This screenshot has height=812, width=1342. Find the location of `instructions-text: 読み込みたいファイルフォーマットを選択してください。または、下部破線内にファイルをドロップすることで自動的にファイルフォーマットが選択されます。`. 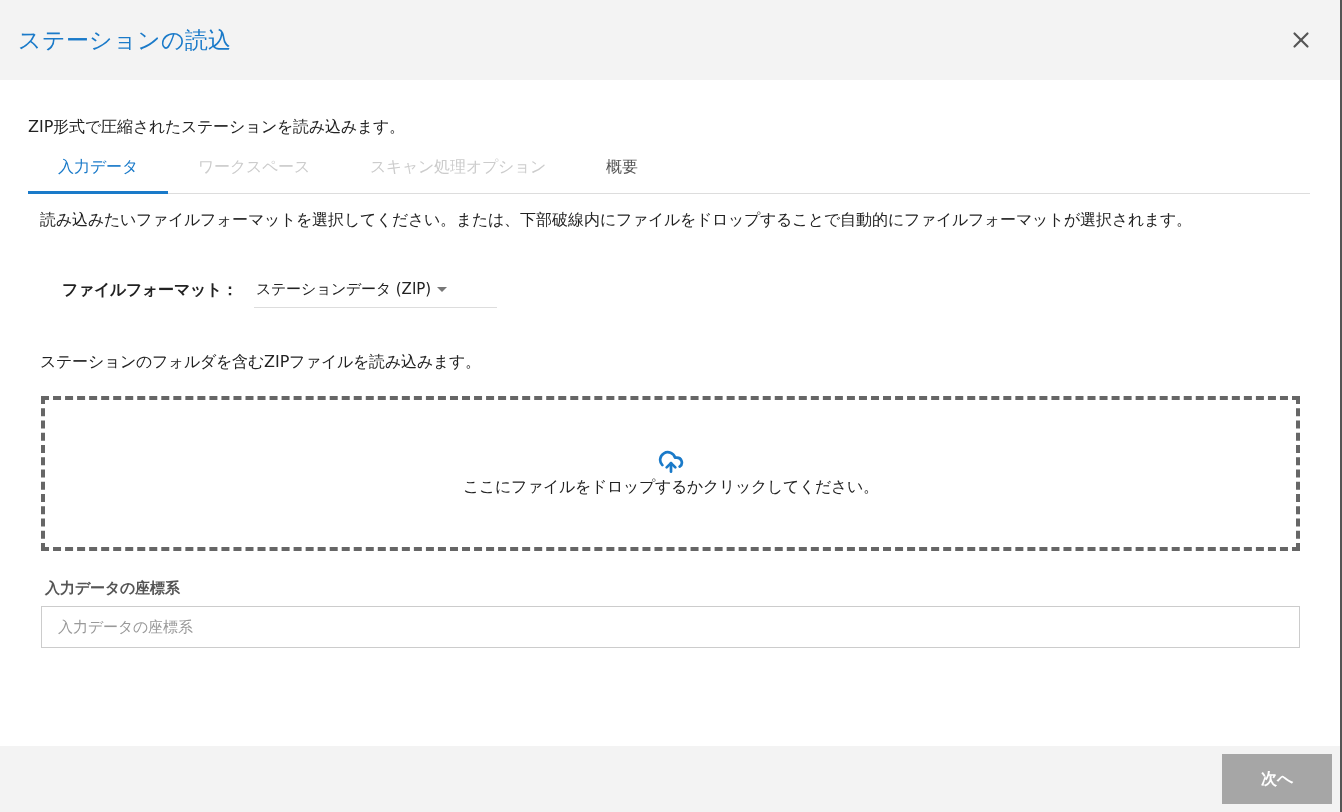

instructions-text: 読み込みたいファイルフォーマットを選択してください。または、下部破線内にファイルをドロップすることで自動的にファイルフォーマットが選択されます。 is located at coordinates (616, 220).